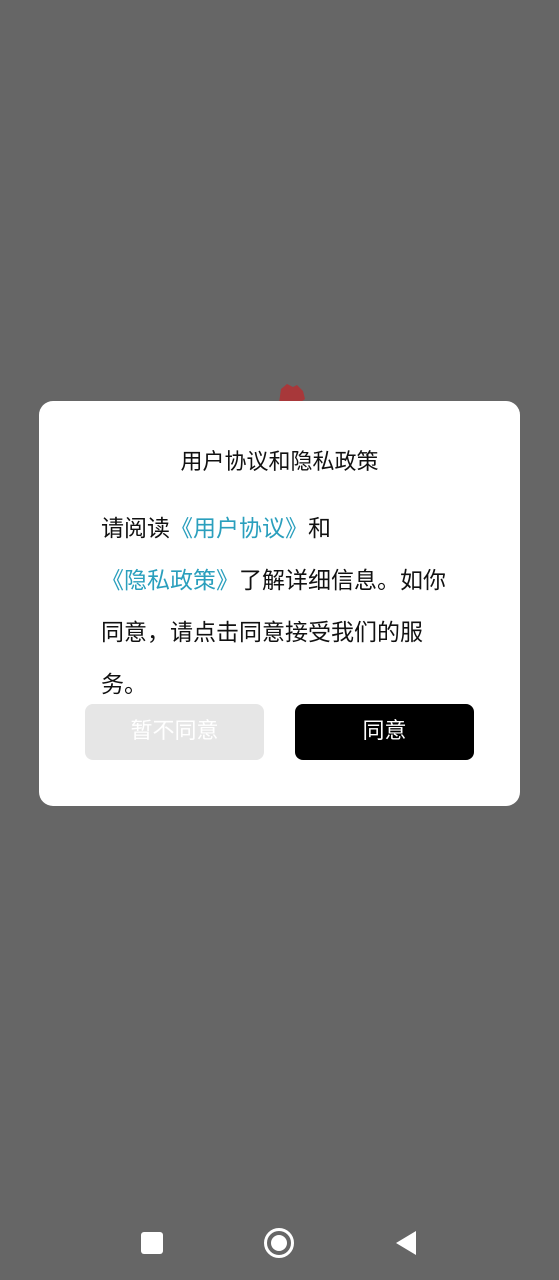  I want to click on decline-button: 暂不同意, so click(174, 732).